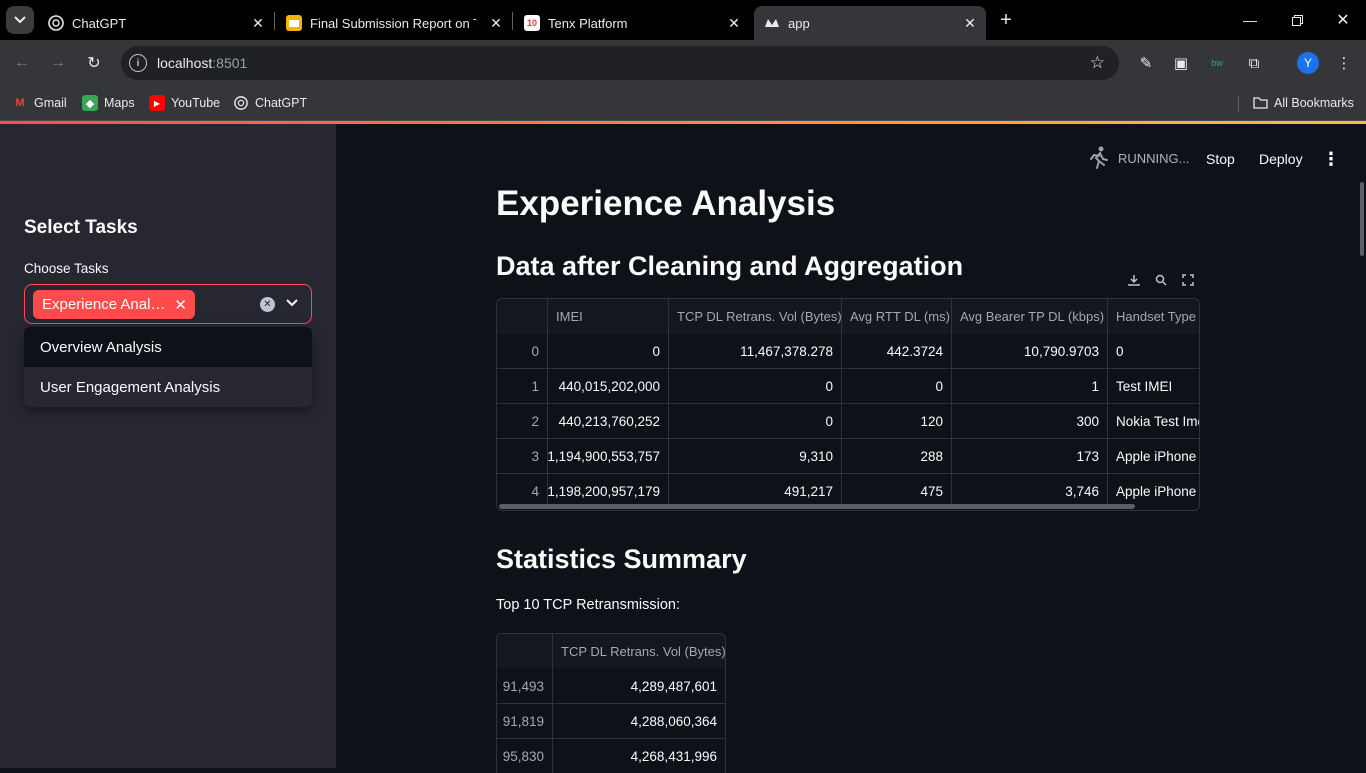 This screenshot has width=1366, height=773. I want to click on selected-task-chip: Experience Analysis ✕, so click(114, 304).